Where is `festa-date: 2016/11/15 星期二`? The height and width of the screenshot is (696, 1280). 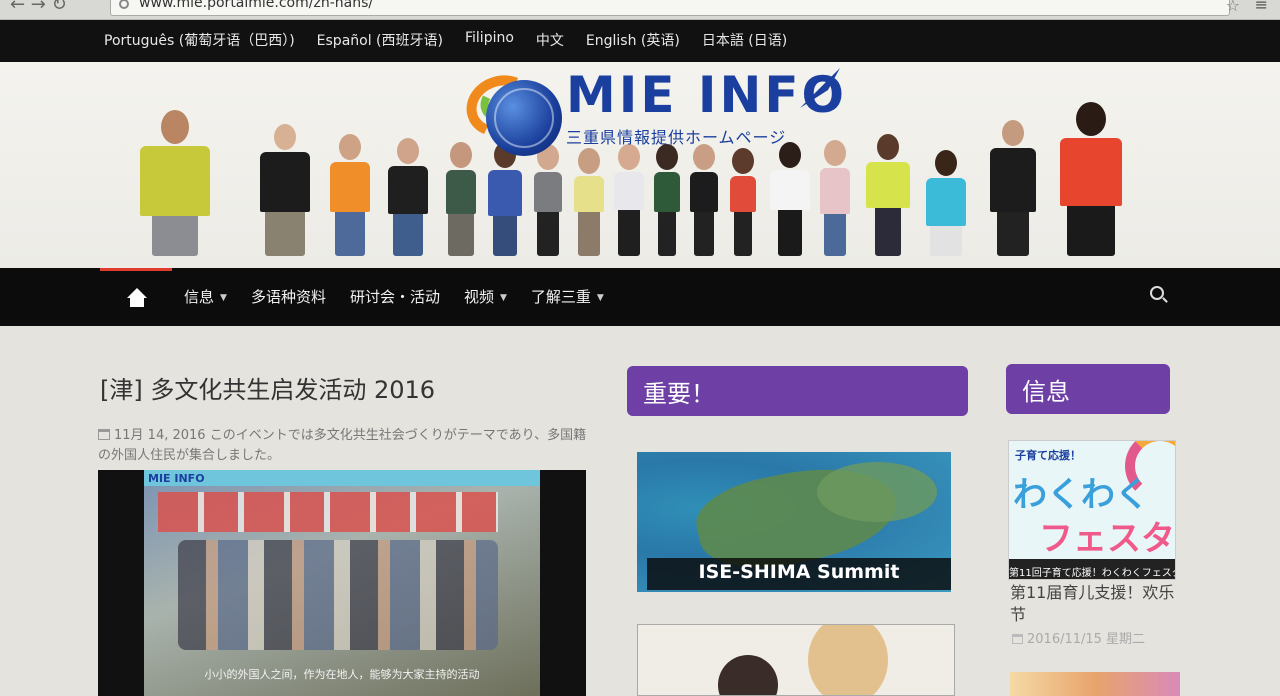 festa-date: 2016/11/15 星期二 is located at coordinates (1078, 637).